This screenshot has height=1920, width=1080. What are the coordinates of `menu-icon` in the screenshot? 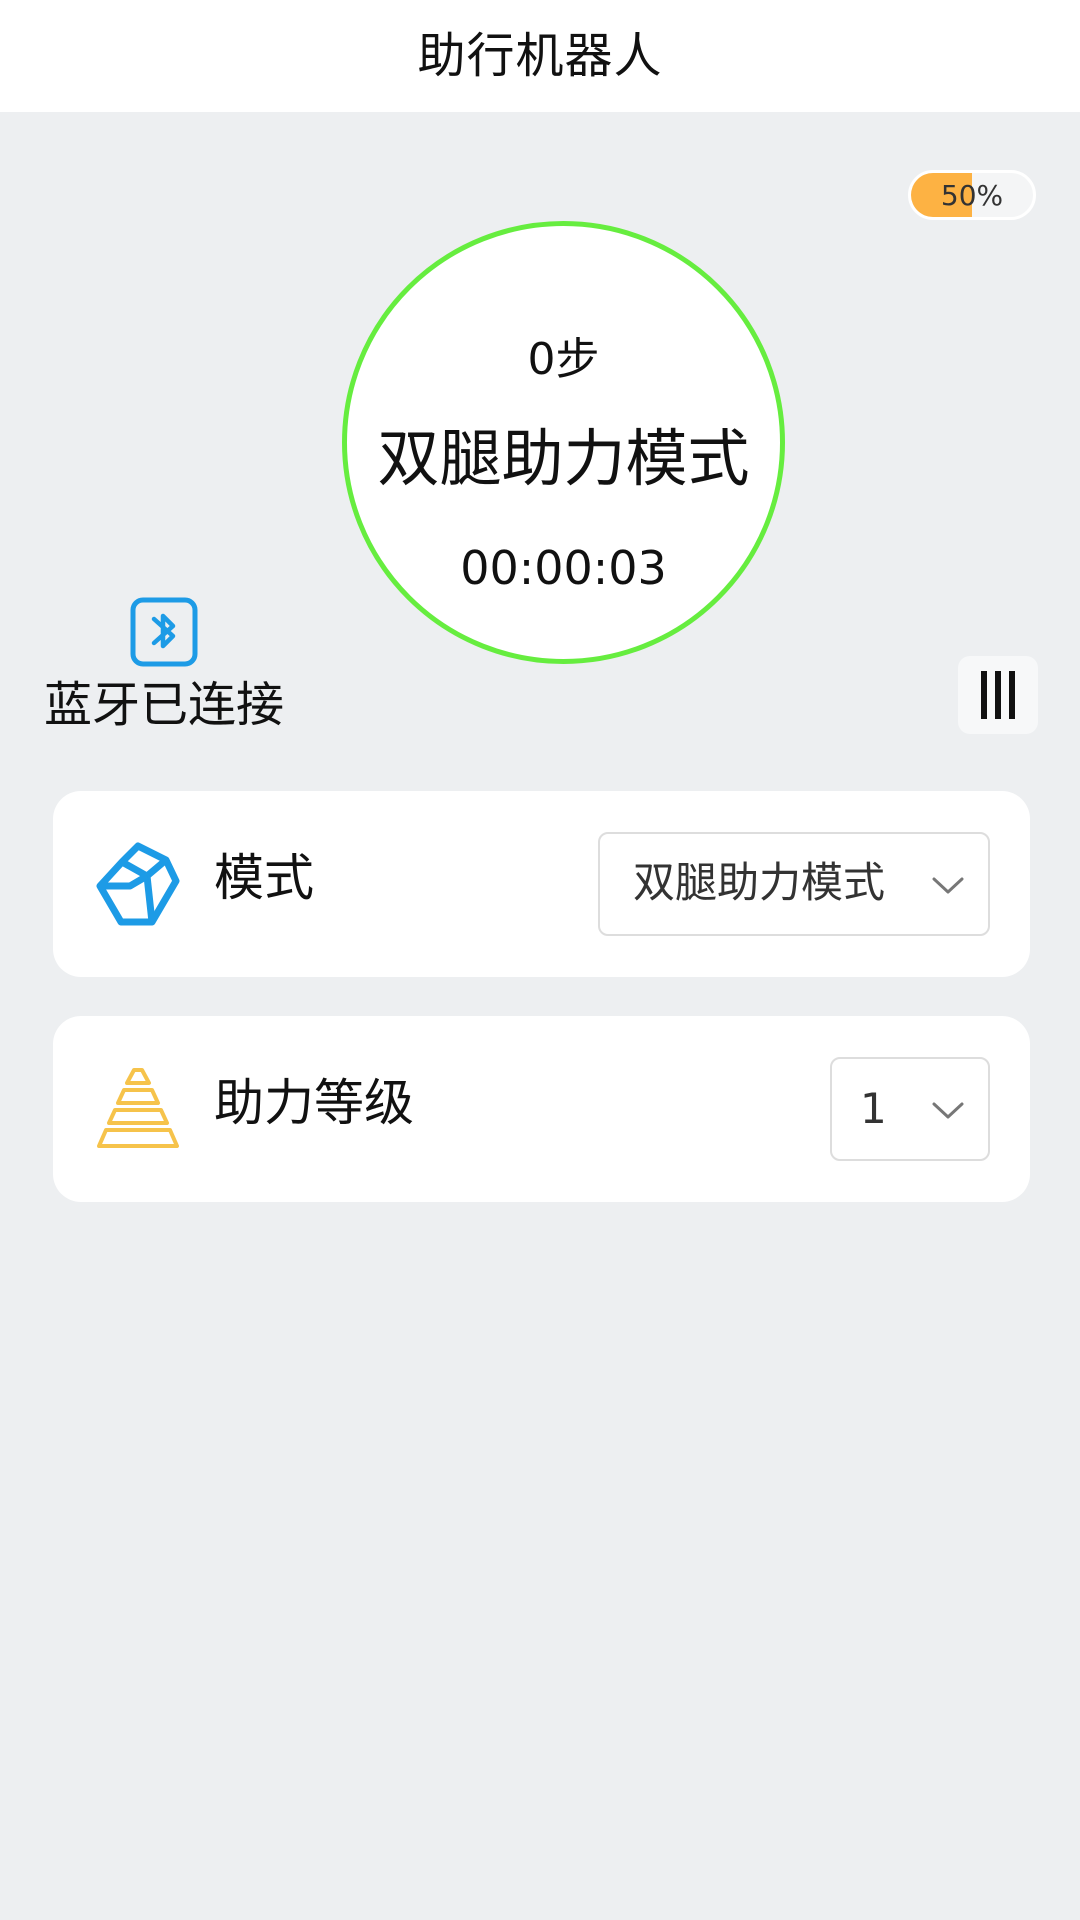 It's located at (998, 695).